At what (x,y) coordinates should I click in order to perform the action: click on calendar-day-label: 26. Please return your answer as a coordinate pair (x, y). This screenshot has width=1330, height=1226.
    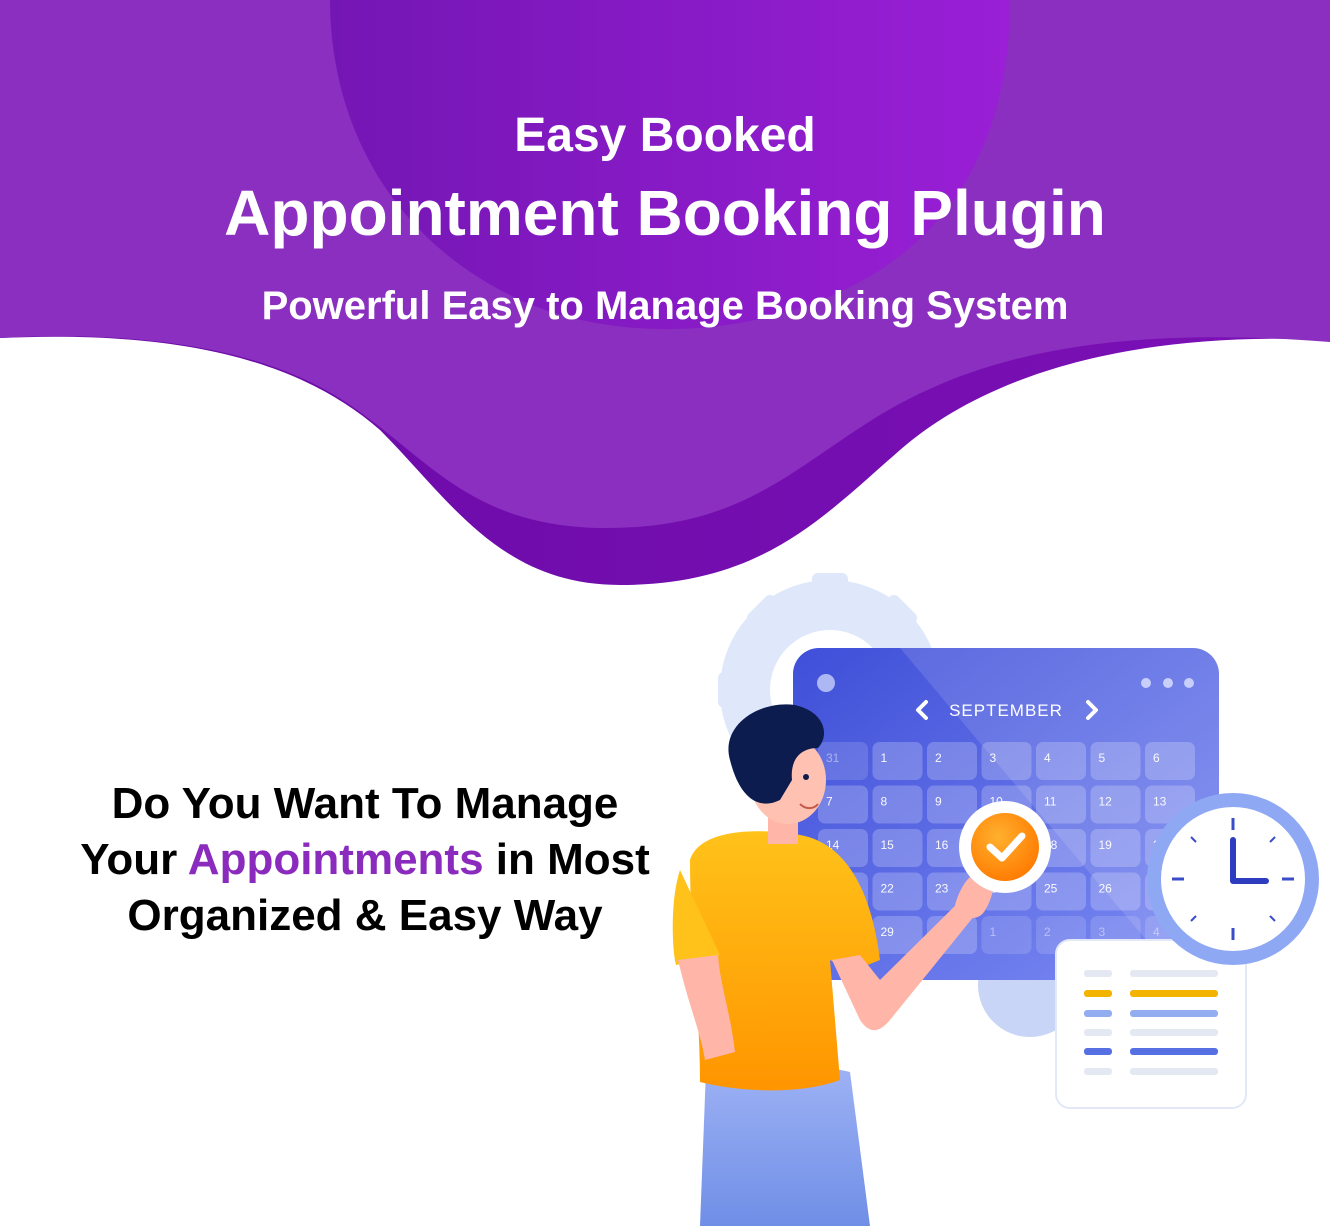
    Looking at the image, I should click on (1106, 889).